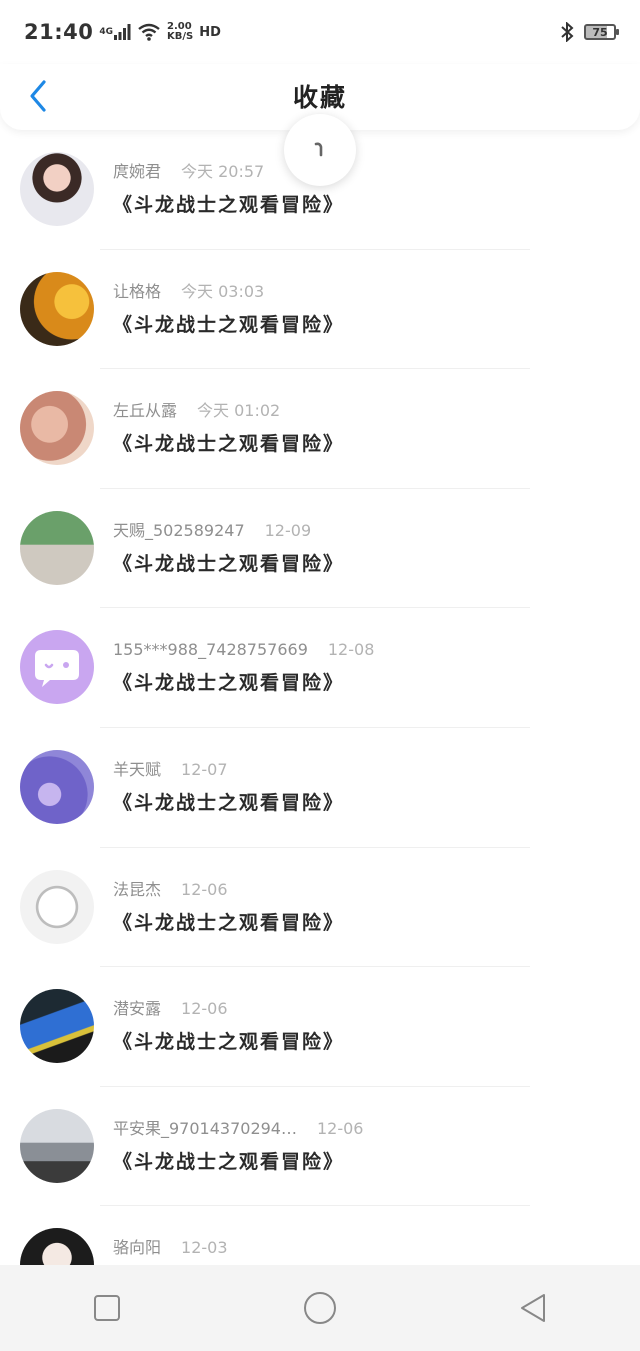 Image resolution: width=640 pixels, height=1351 pixels. I want to click on item-meta: 庹婉君 今天 20:57, so click(366, 172).